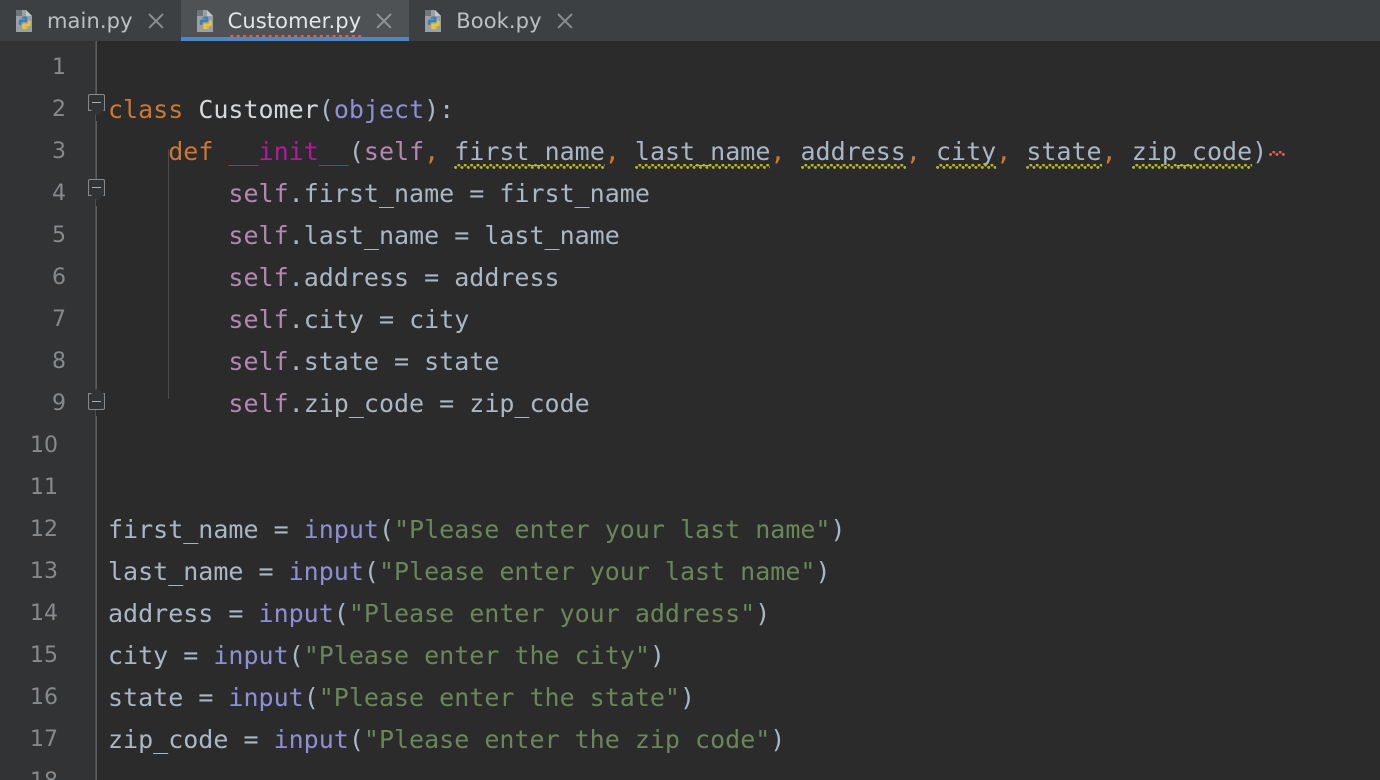 The image size is (1380, 780). What do you see at coordinates (44, 529) in the screenshot?
I see `line-number: 12` at bounding box center [44, 529].